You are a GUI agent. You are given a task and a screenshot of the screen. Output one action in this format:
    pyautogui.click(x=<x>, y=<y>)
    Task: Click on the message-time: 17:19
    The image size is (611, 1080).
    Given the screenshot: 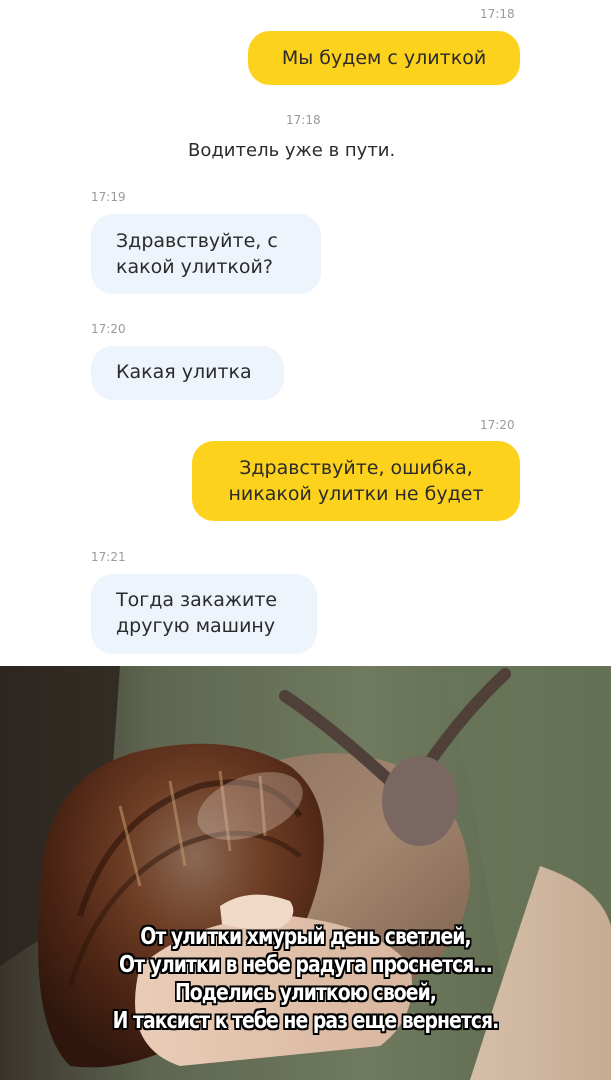 What is the action you would take?
    pyautogui.click(x=108, y=197)
    